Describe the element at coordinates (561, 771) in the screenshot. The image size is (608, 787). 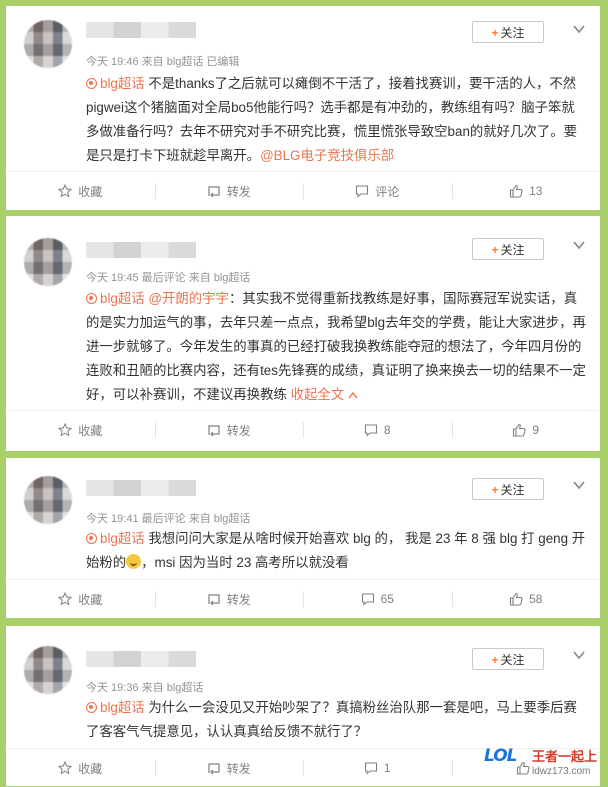
I see `watermark-url: ldwz173.com` at that location.